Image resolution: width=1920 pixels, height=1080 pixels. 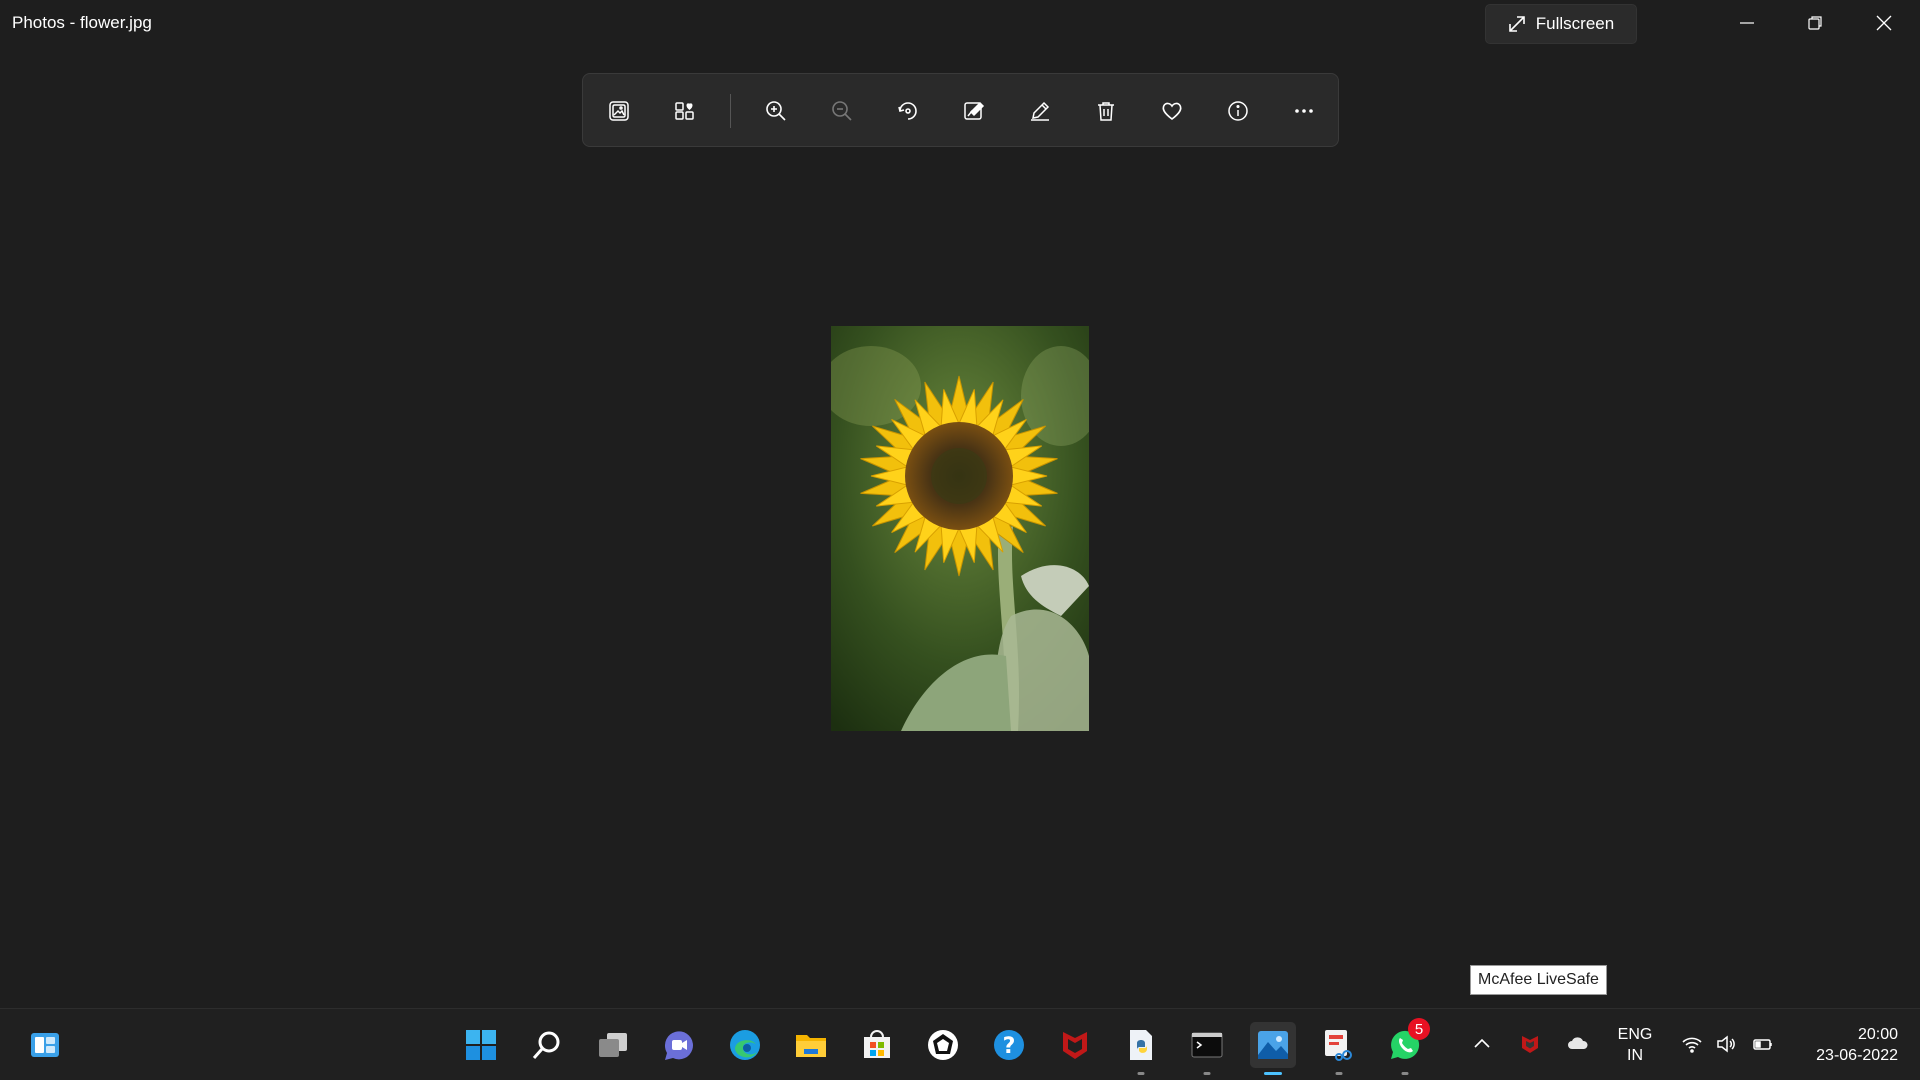 I want to click on search-icon, so click(x=546, y=1045).